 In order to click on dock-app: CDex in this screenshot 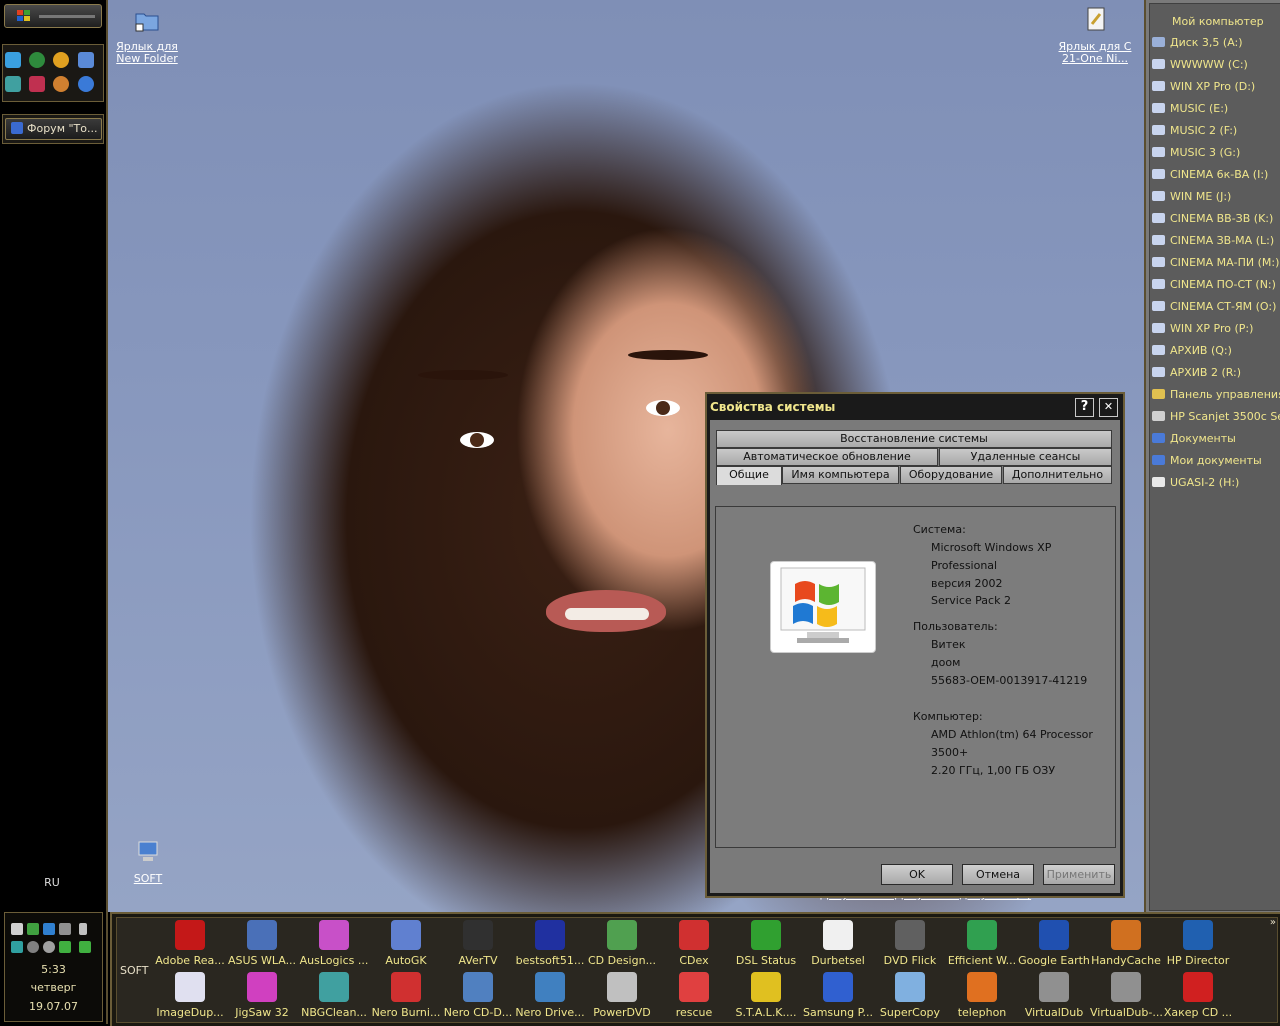, I will do `click(694, 943)`.